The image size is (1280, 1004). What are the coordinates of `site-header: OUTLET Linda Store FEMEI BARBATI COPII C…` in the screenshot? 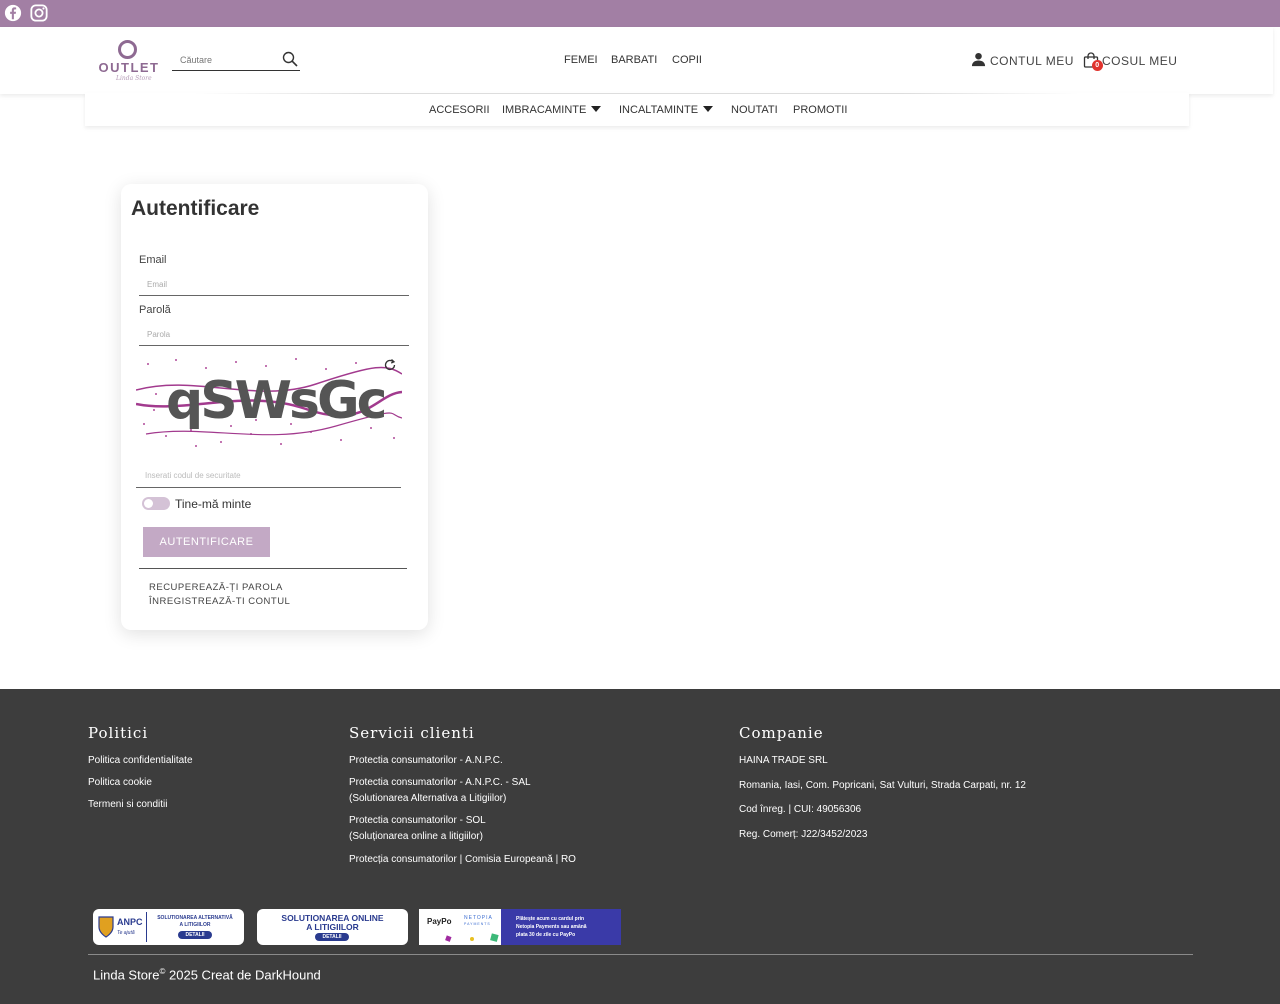 It's located at (636, 60).